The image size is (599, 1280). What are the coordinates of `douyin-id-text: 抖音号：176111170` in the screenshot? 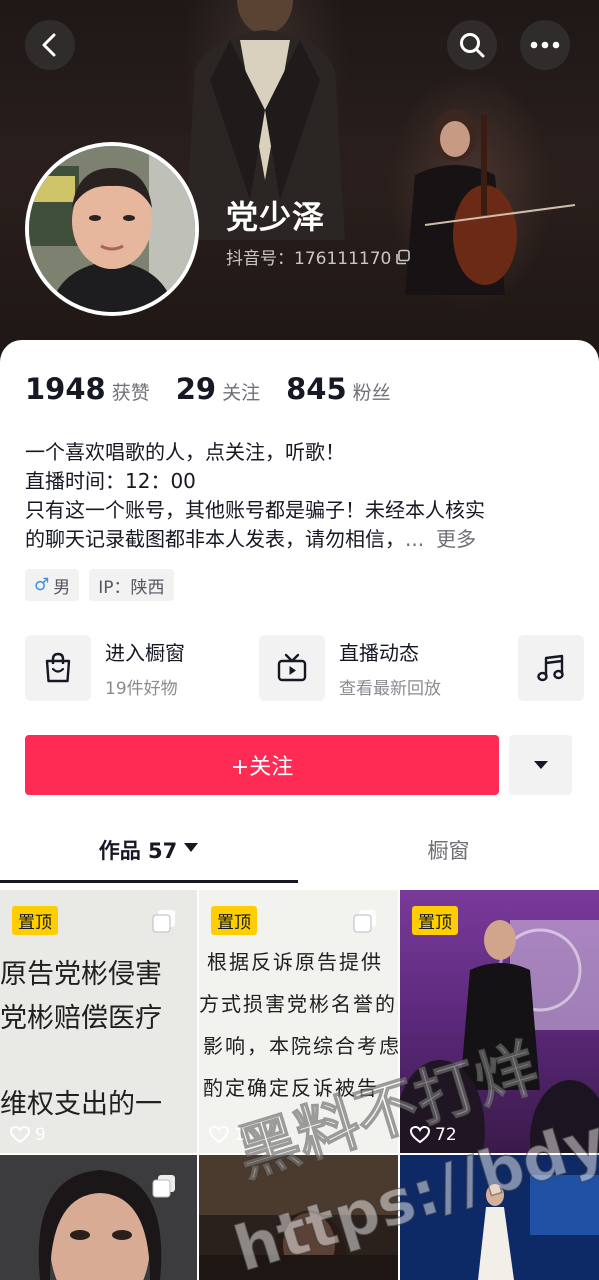 It's located at (309, 259).